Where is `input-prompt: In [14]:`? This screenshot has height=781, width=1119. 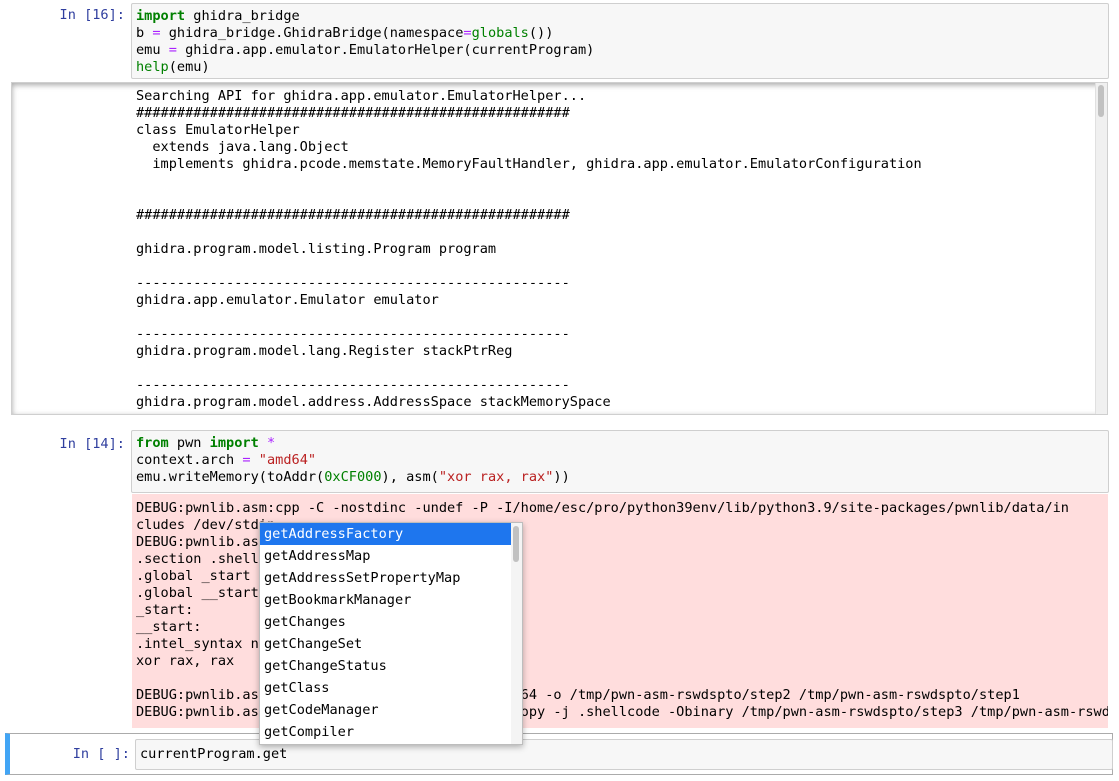 input-prompt: In [14]: is located at coordinates (92, 444).